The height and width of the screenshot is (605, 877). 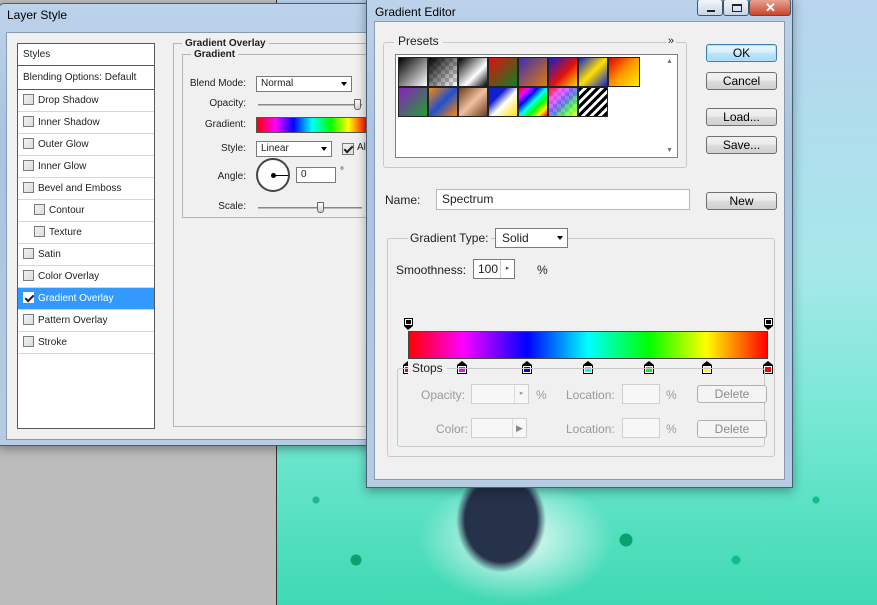 I want to click on presets-menu-icon: », so click(x=670, y=41).